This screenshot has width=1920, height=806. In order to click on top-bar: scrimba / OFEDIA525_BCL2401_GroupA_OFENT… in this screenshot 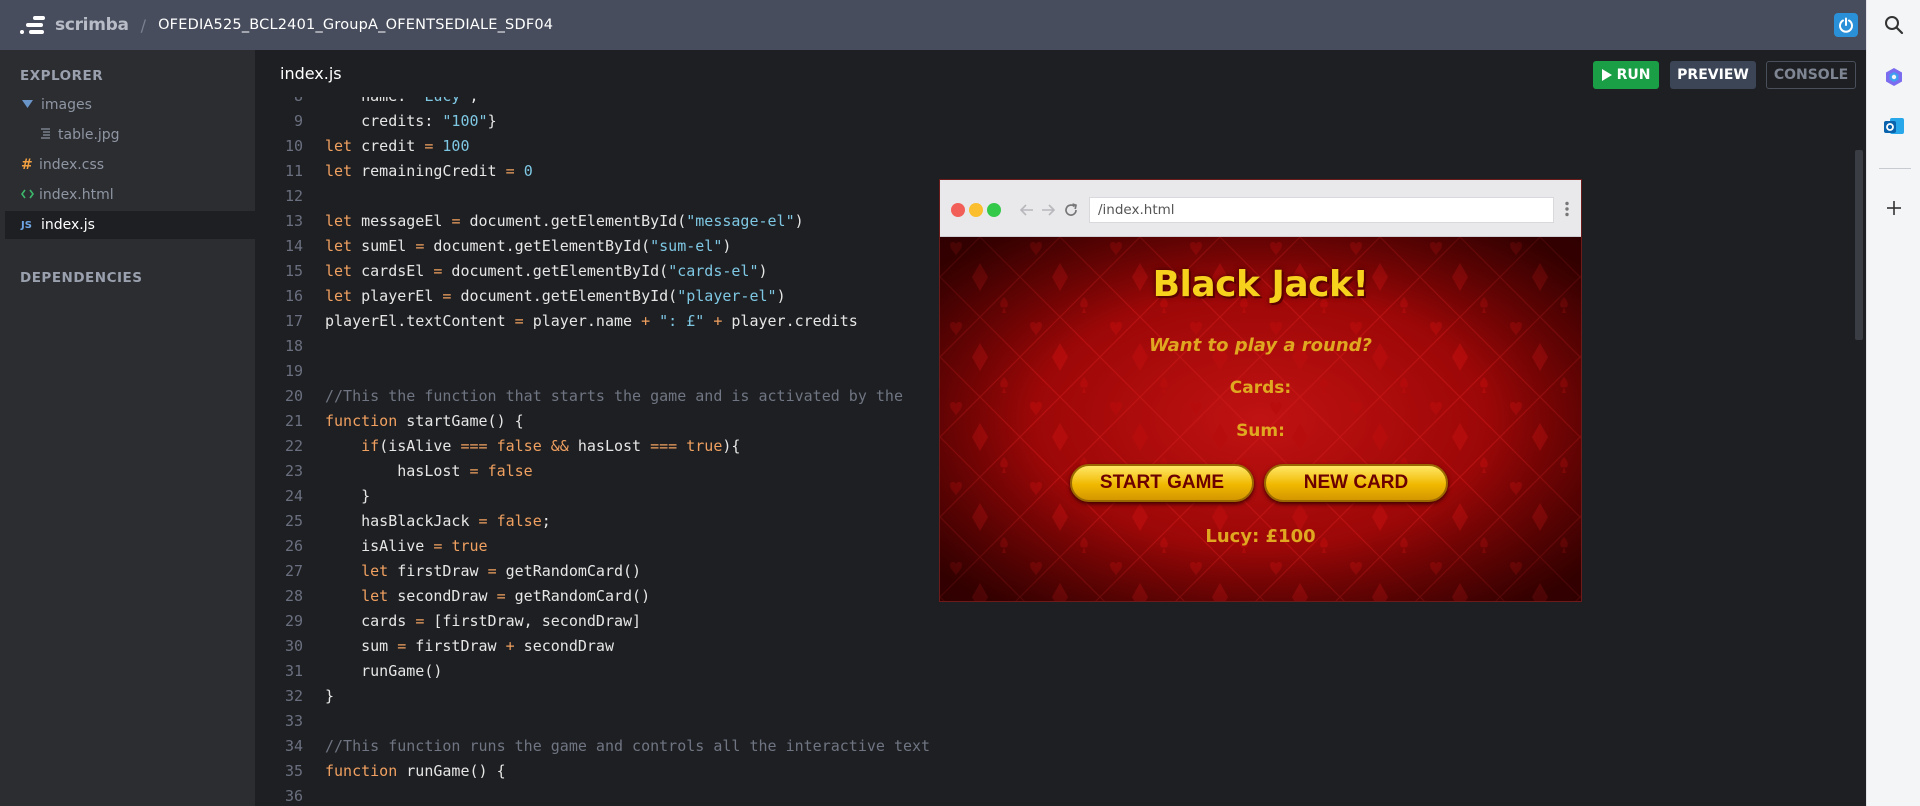, I will do `click(933, 25)`.